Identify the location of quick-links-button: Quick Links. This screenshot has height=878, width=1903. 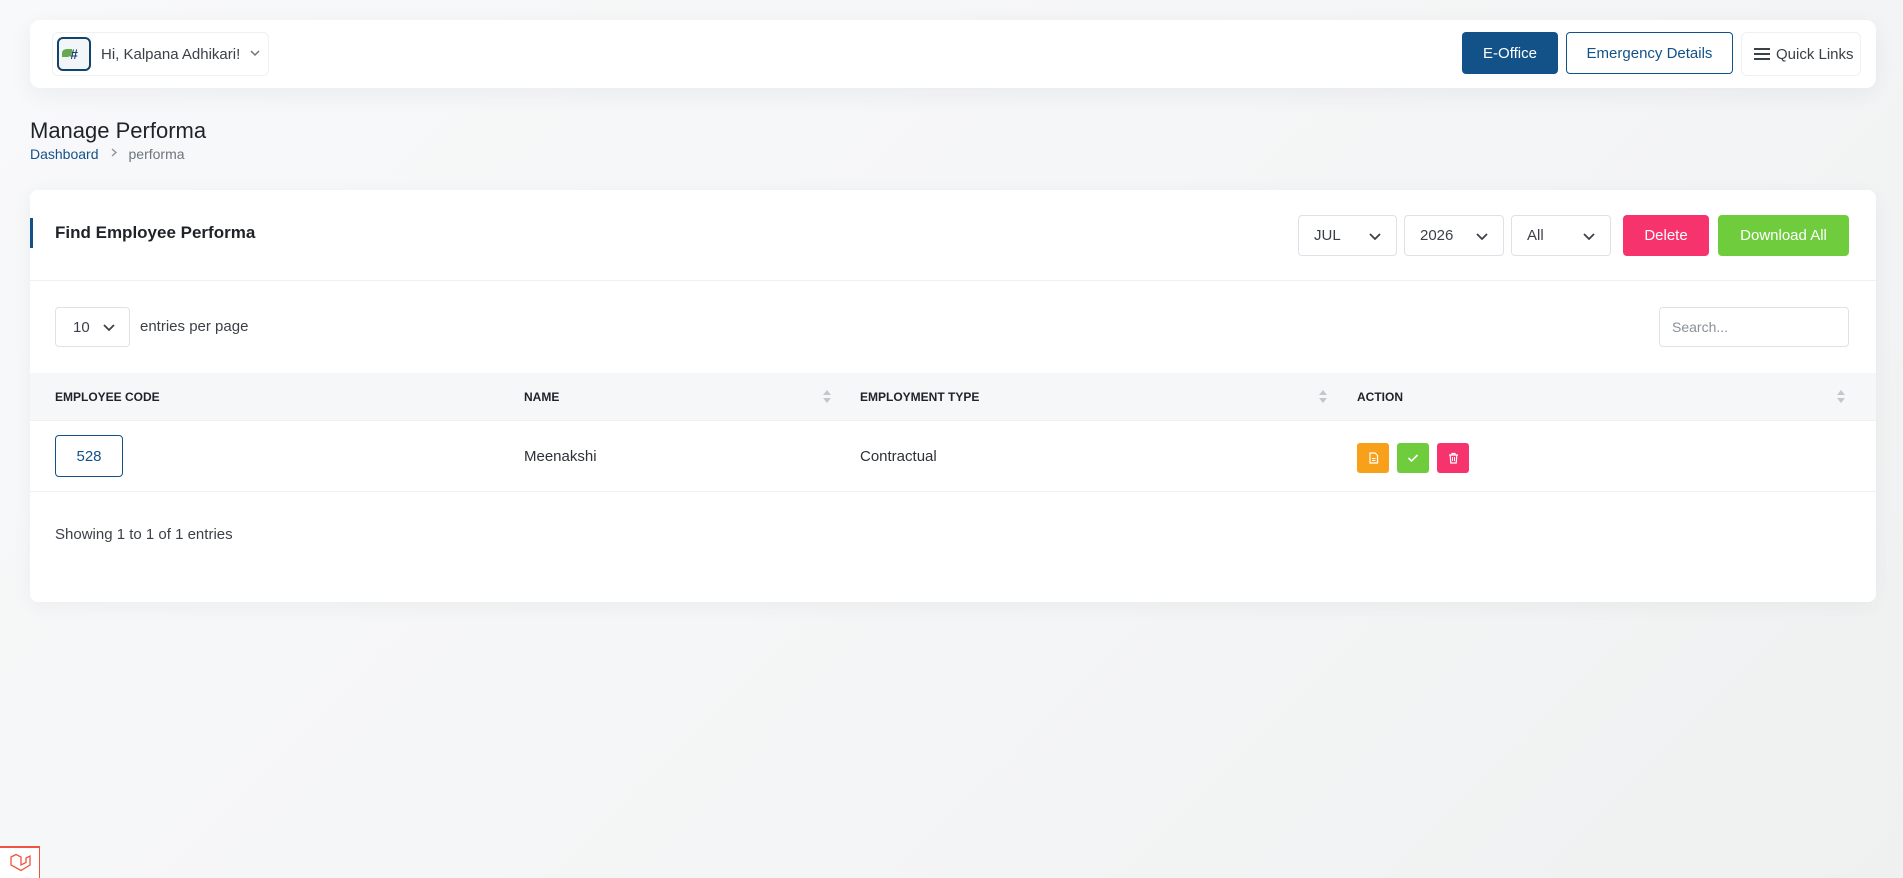
(1801, 54).